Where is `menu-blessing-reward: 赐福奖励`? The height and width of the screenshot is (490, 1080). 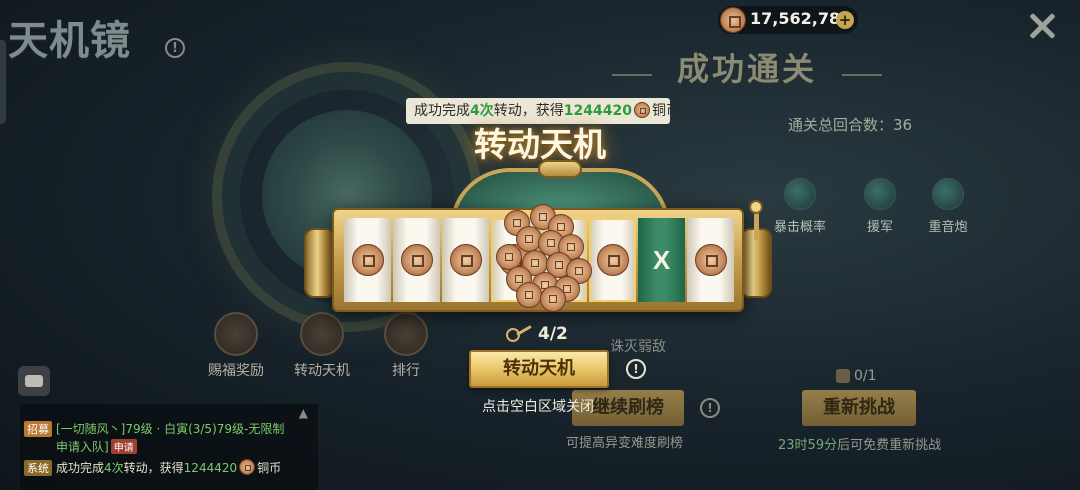
menu-blessing-reward: 赐福奖励 is located at coordinates (236, 346).